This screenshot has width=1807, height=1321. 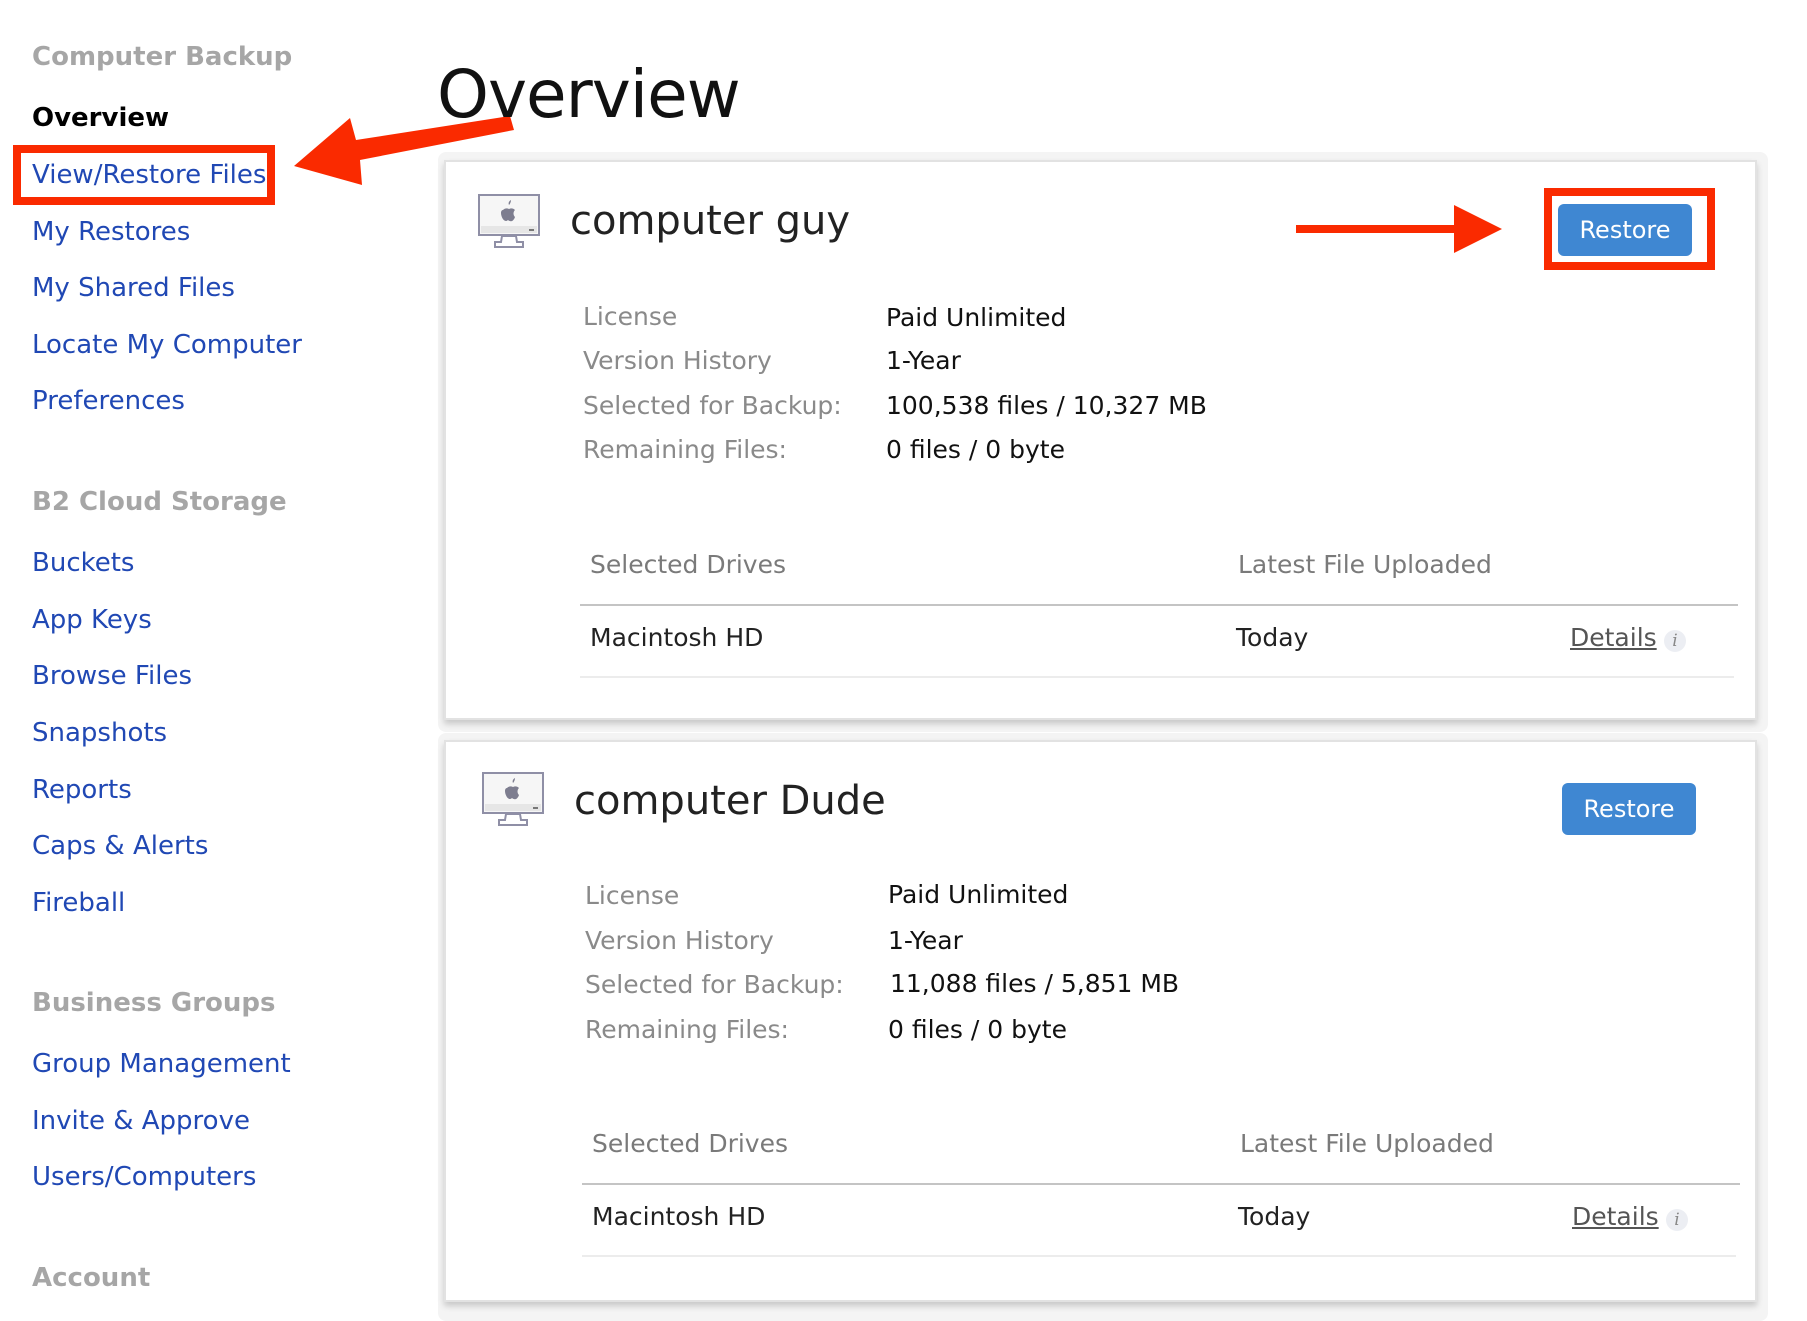 I want to click on sidebar-item-overview: Overview, so click(x=100, y=118).